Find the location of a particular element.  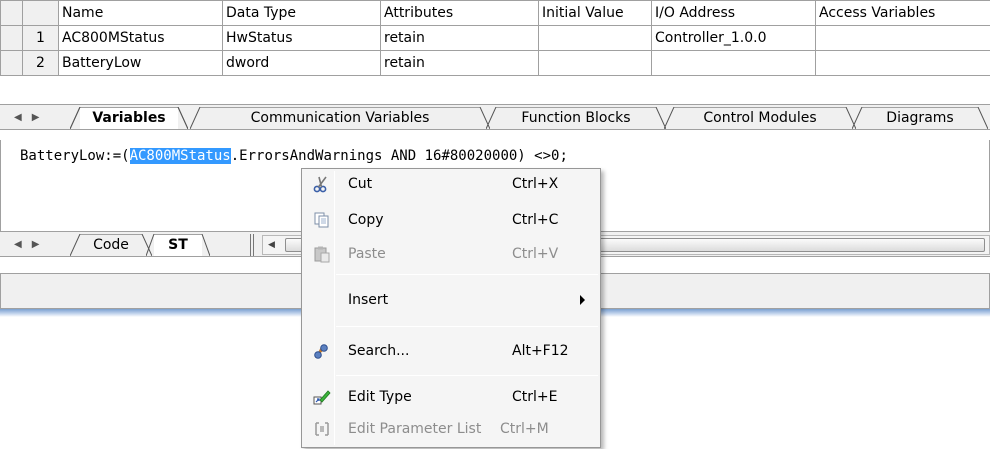

split-grip is located at coordinates (252, 245).